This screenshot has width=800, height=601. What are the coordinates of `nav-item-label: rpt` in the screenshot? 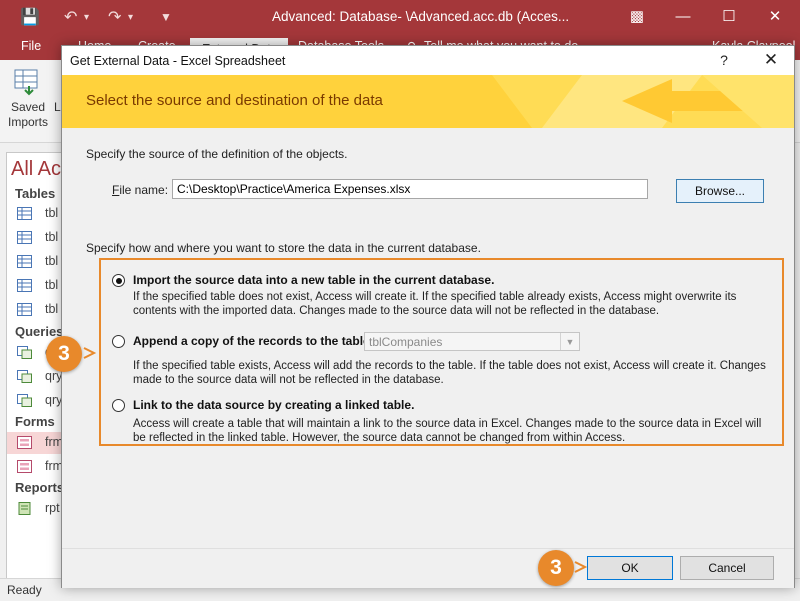 It's located at (52, 508).